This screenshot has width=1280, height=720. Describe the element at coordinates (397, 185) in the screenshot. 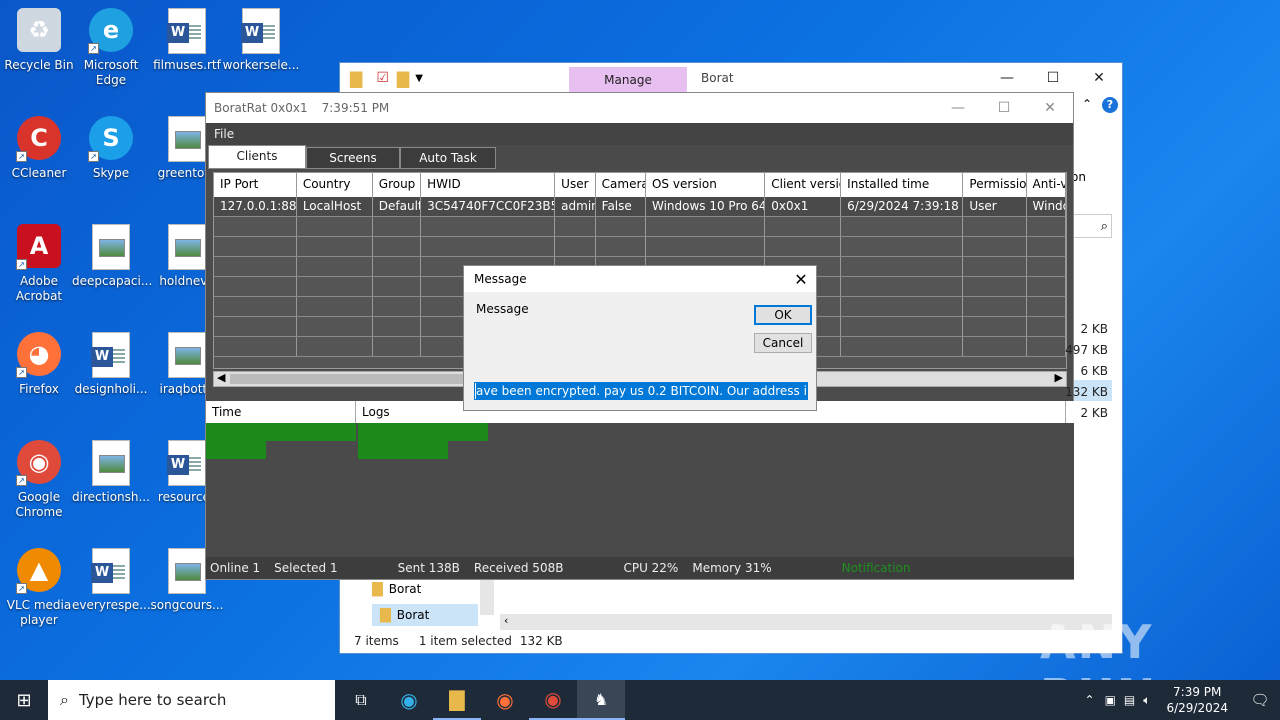

I see `grid-column-header: Group` at that location.